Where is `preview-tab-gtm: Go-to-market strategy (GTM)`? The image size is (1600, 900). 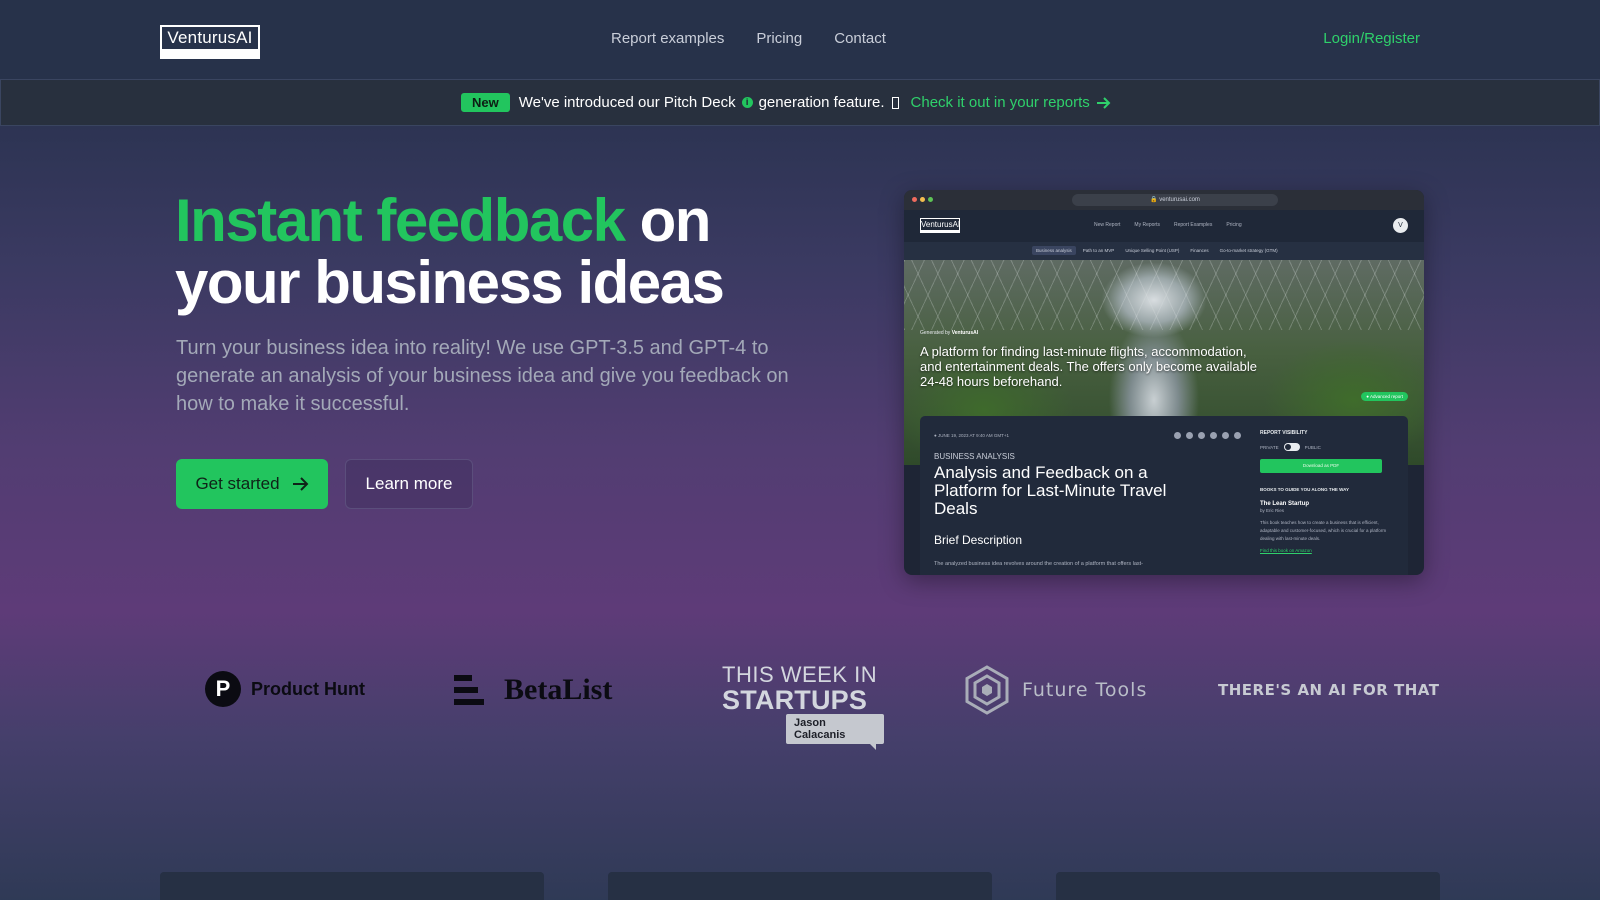 preview-tab-gtm: Go-to-market strategy (GTM) is located at coordinates (1248, 250).